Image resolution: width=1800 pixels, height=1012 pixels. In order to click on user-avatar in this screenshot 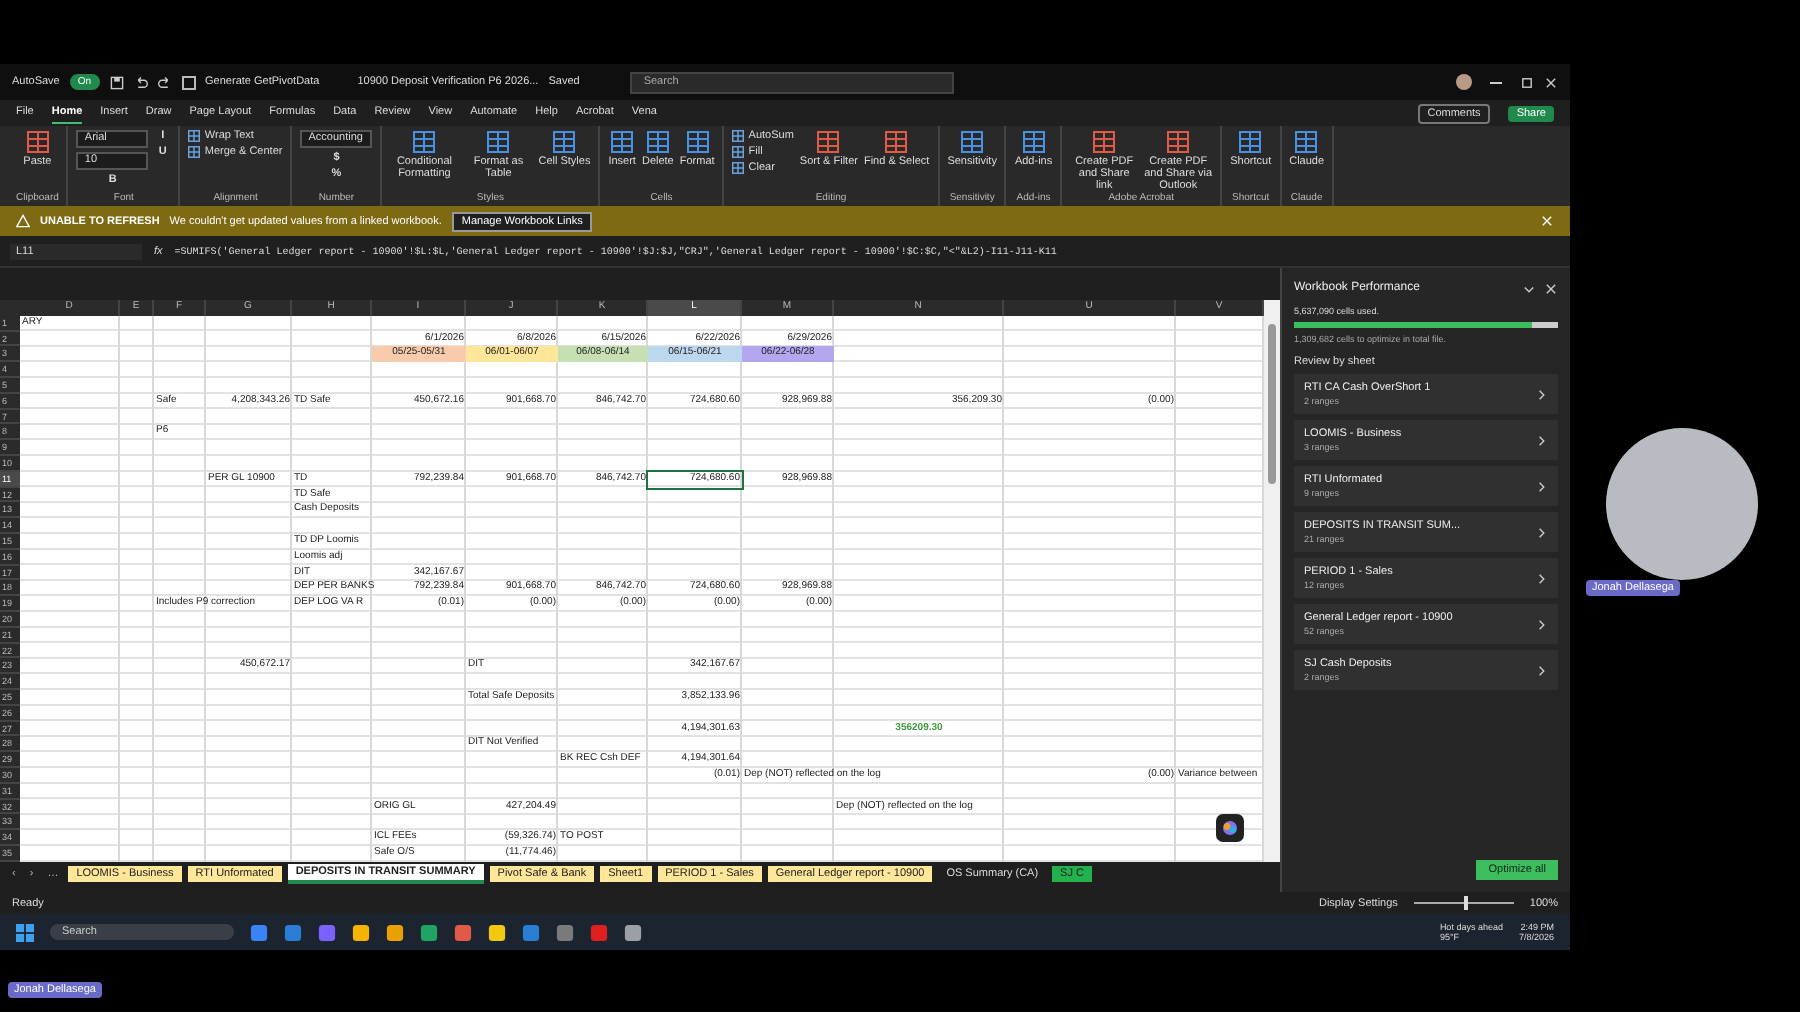, I will do `click(1464, 82)`.